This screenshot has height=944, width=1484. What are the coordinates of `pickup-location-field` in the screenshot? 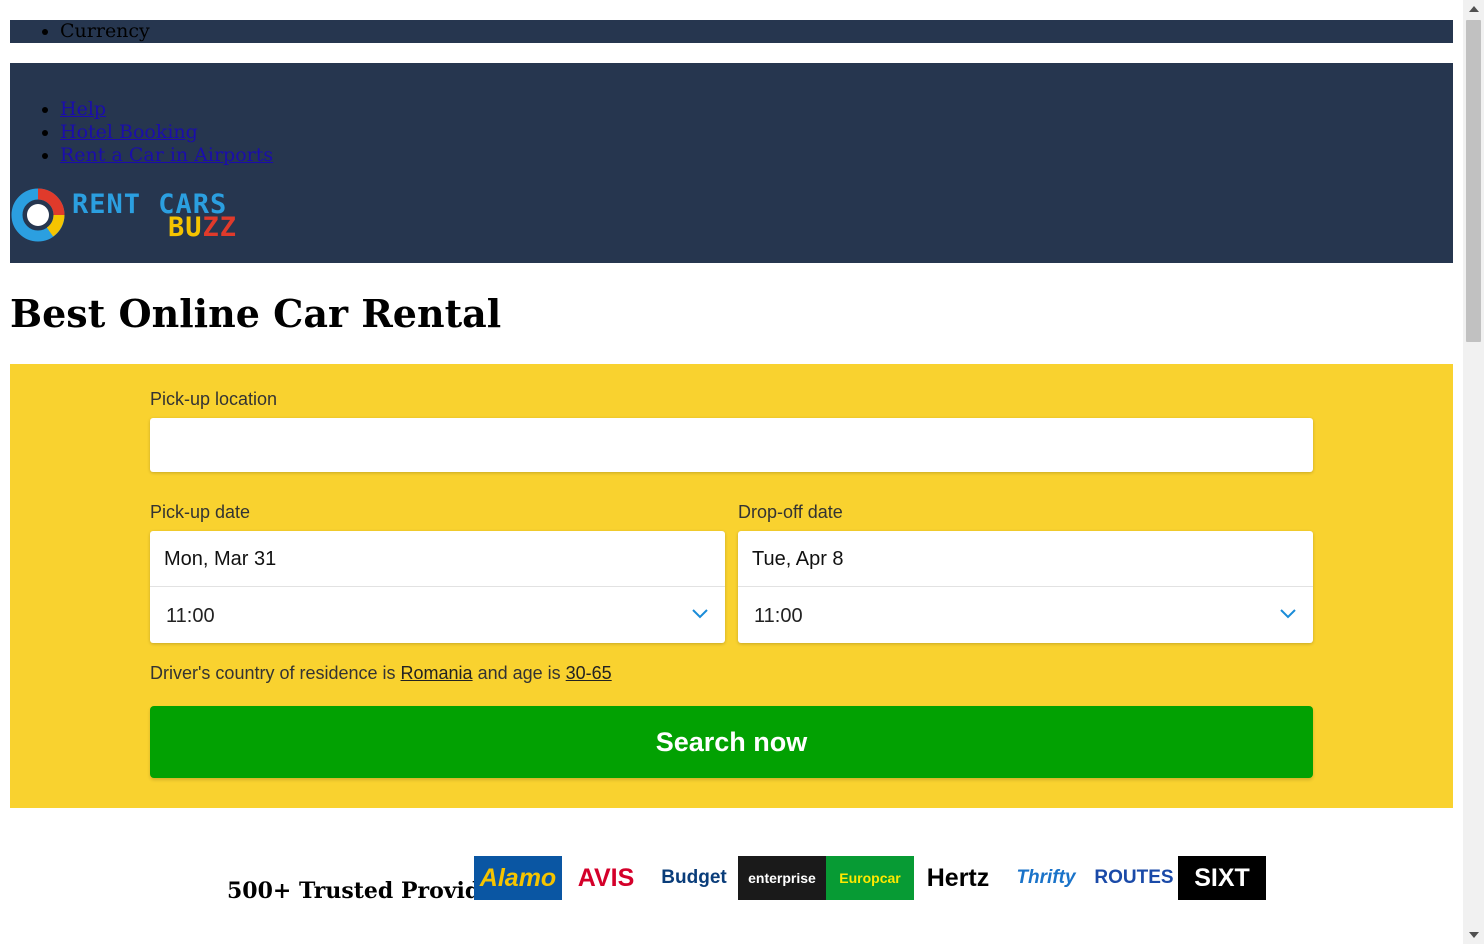 It's located at (731, 445).